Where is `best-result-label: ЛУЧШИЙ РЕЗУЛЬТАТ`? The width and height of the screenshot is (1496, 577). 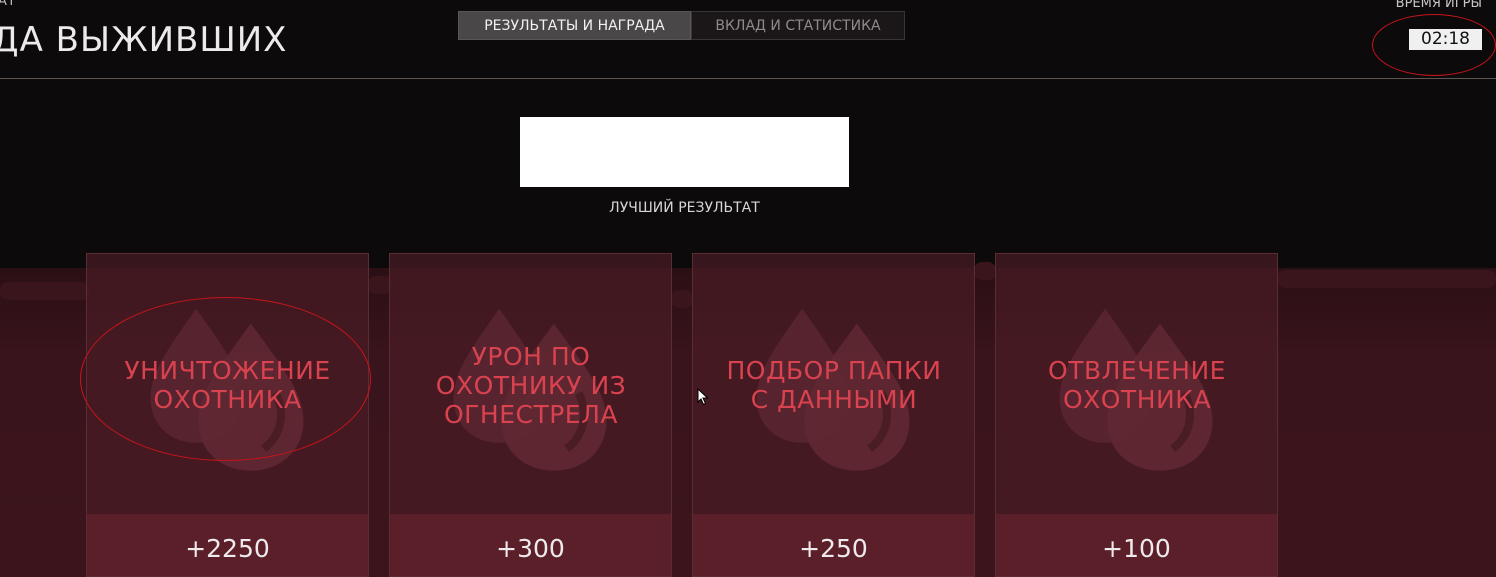
best-result-label: ЛУЧШИЙ РЕЗУЛЬТАТ is located at coordinates (684, 208).